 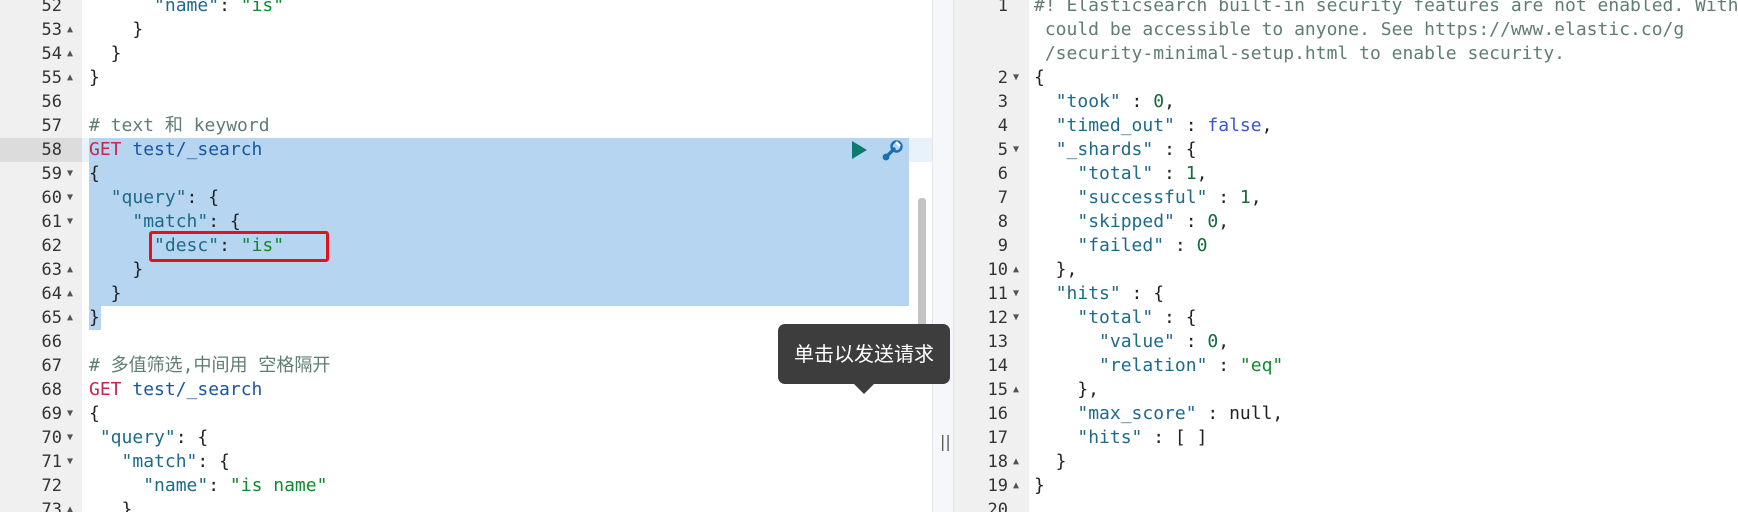 I want to click on line-code: "relation" : "eq", so click(x=1158, y=366).